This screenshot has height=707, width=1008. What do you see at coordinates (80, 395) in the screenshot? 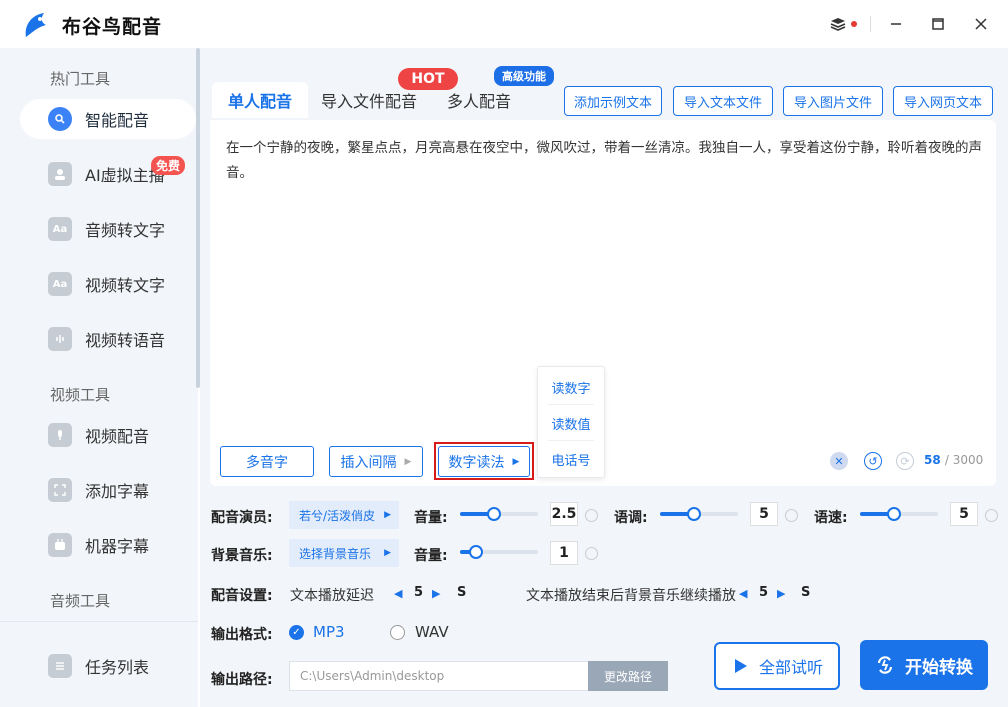
I see `section-video-tools: 视频工具` at bounding box center [80, 395].